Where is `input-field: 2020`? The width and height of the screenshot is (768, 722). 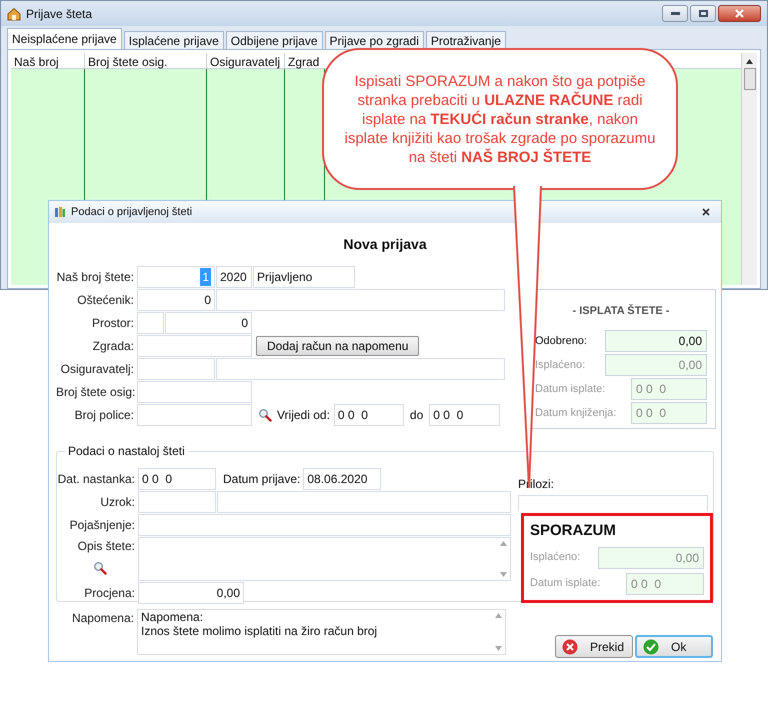 input-field: 2020 is located at coordinates (234, 277).